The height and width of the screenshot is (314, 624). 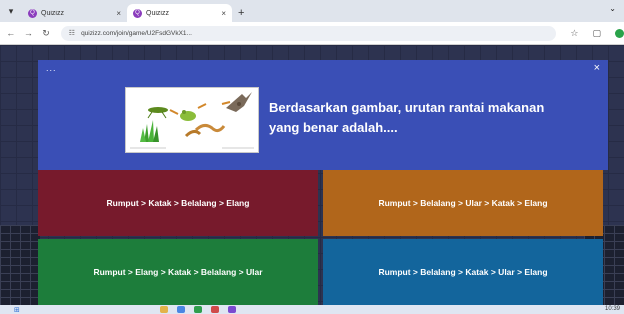 I want to click on extensions-icon: ▢, so click(x=596, y=33).